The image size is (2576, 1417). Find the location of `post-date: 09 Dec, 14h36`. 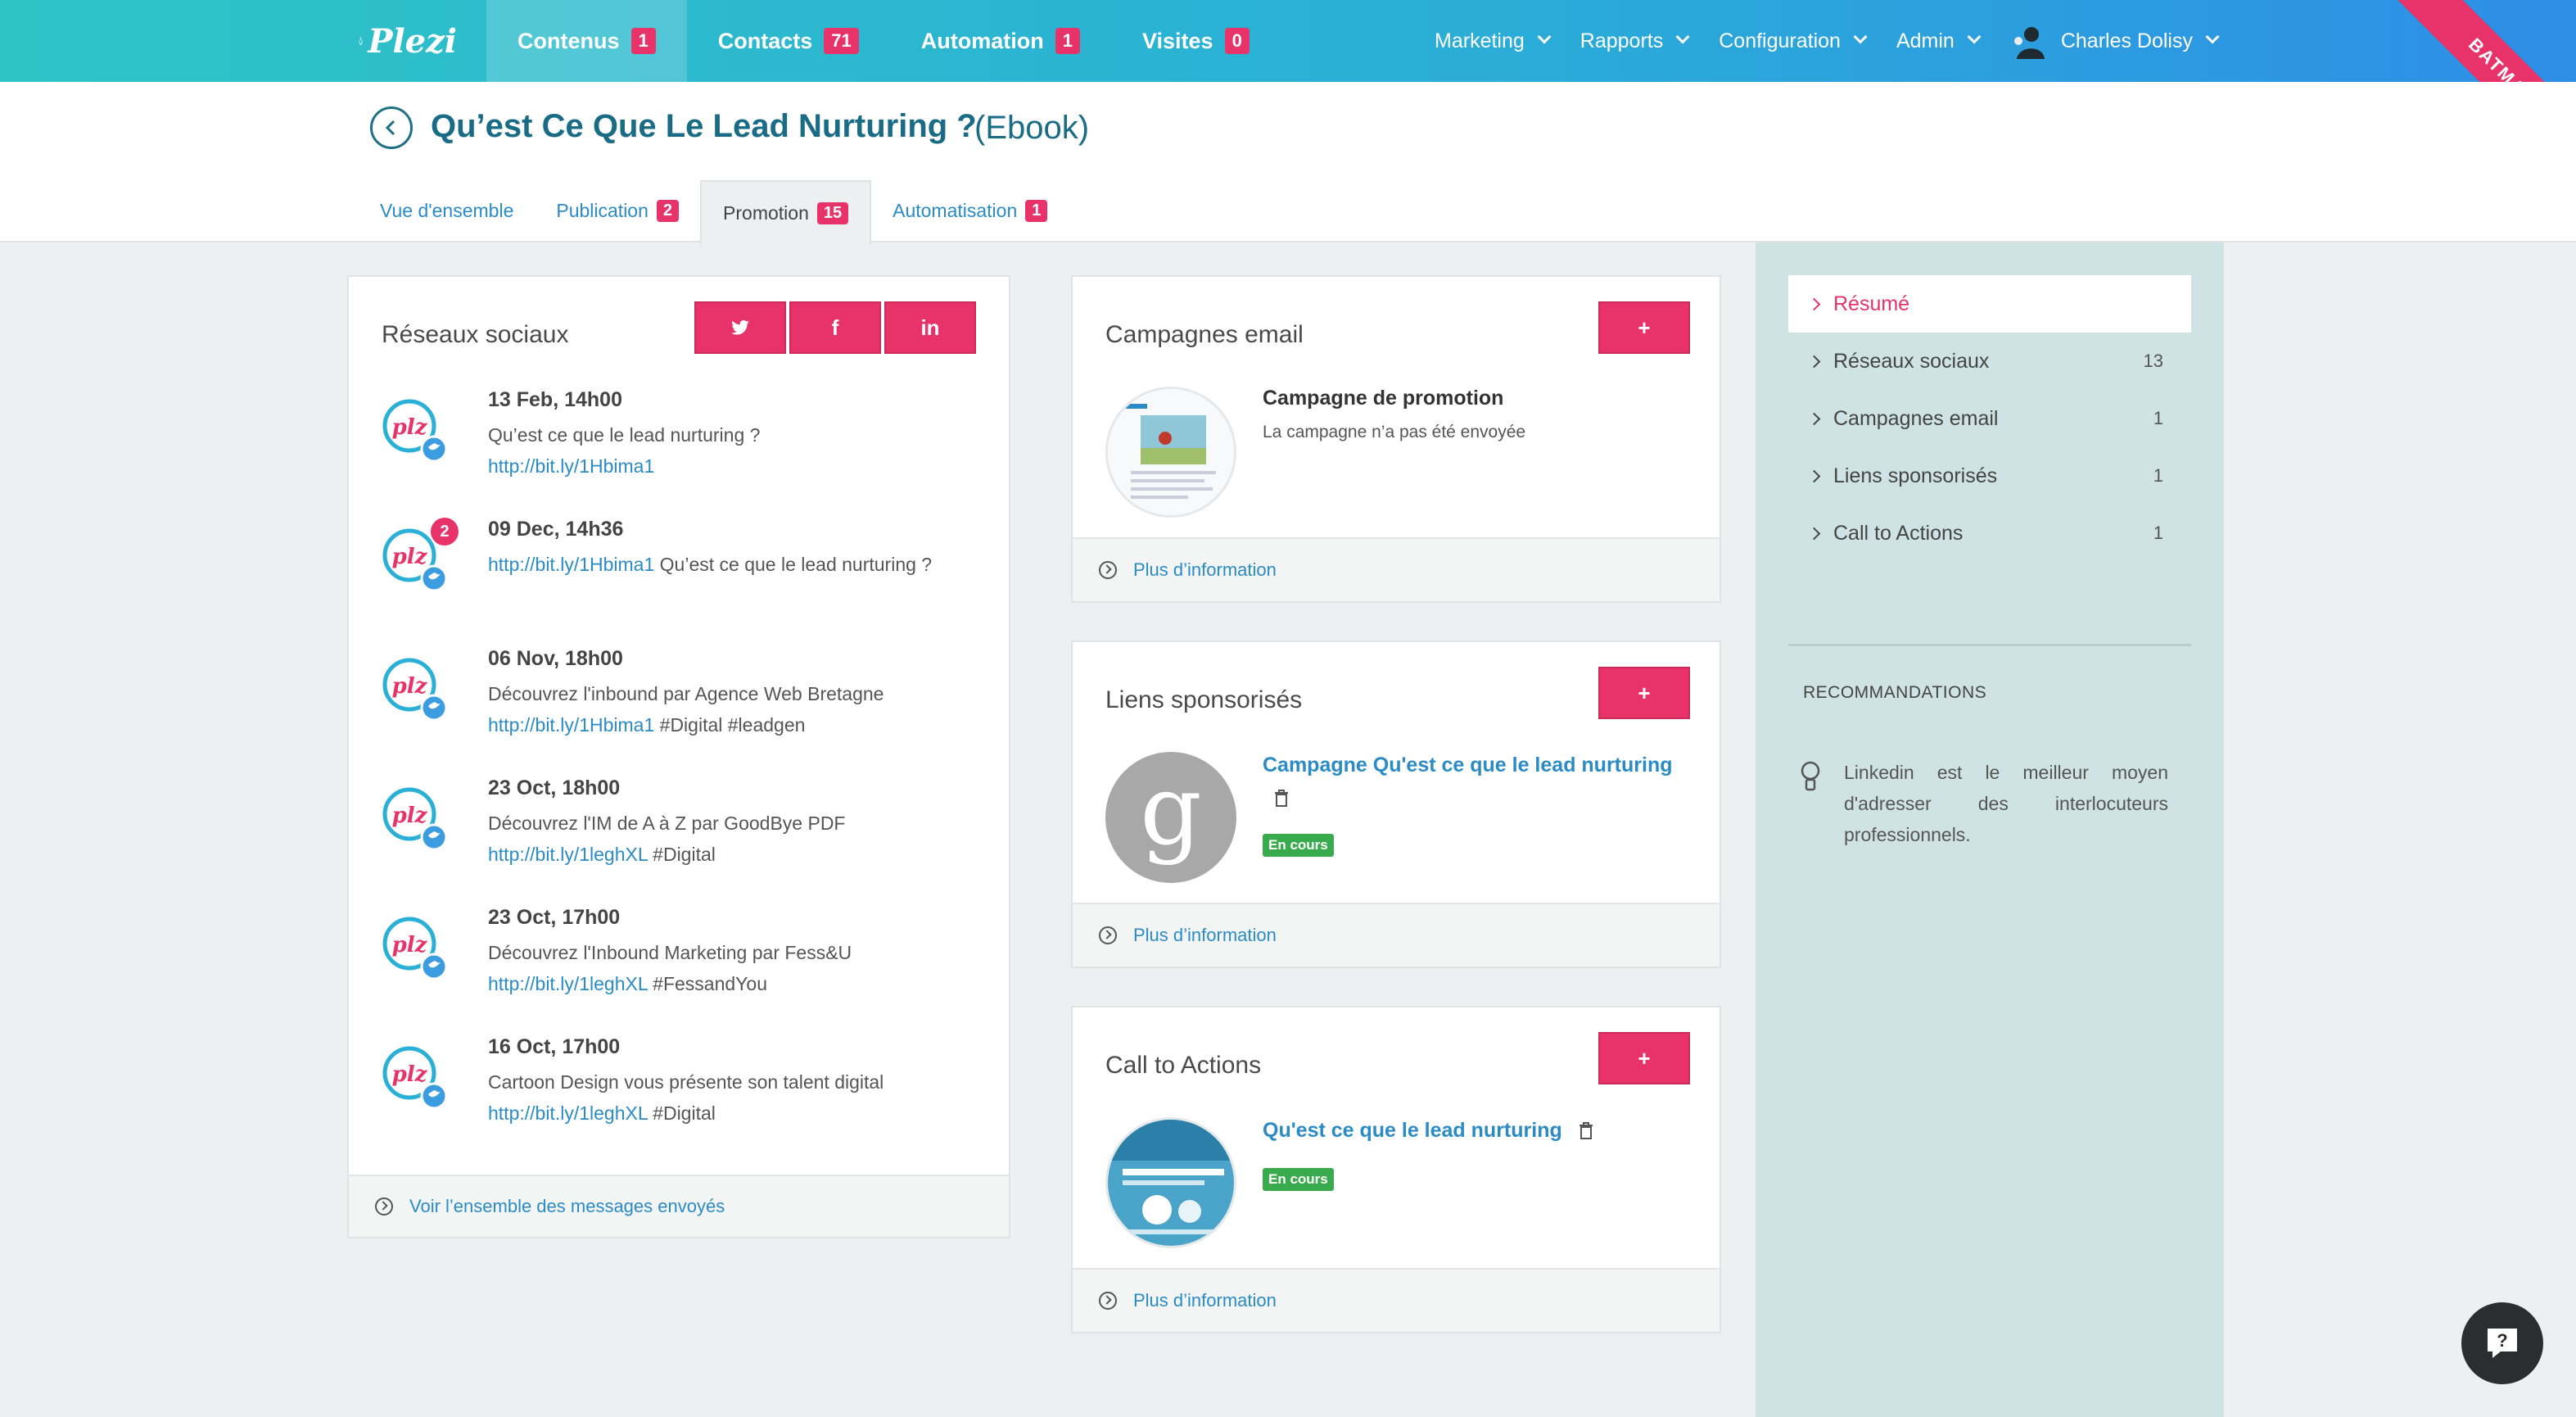

post-date: 09 Dec, 14h36 is located at coordinates (556, 529).